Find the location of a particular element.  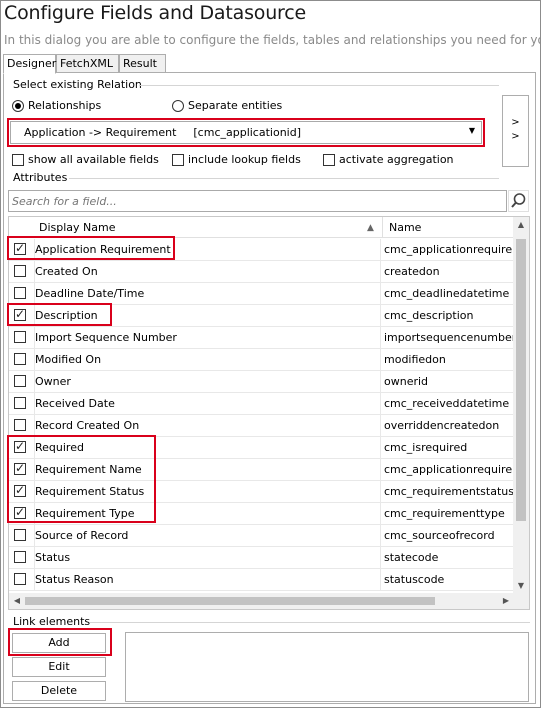

radio-relationships-indicator is located at coordinates (18, 105).